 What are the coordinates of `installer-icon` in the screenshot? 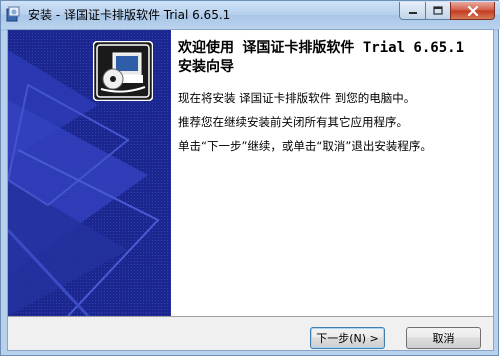 It's located at (14, 14).